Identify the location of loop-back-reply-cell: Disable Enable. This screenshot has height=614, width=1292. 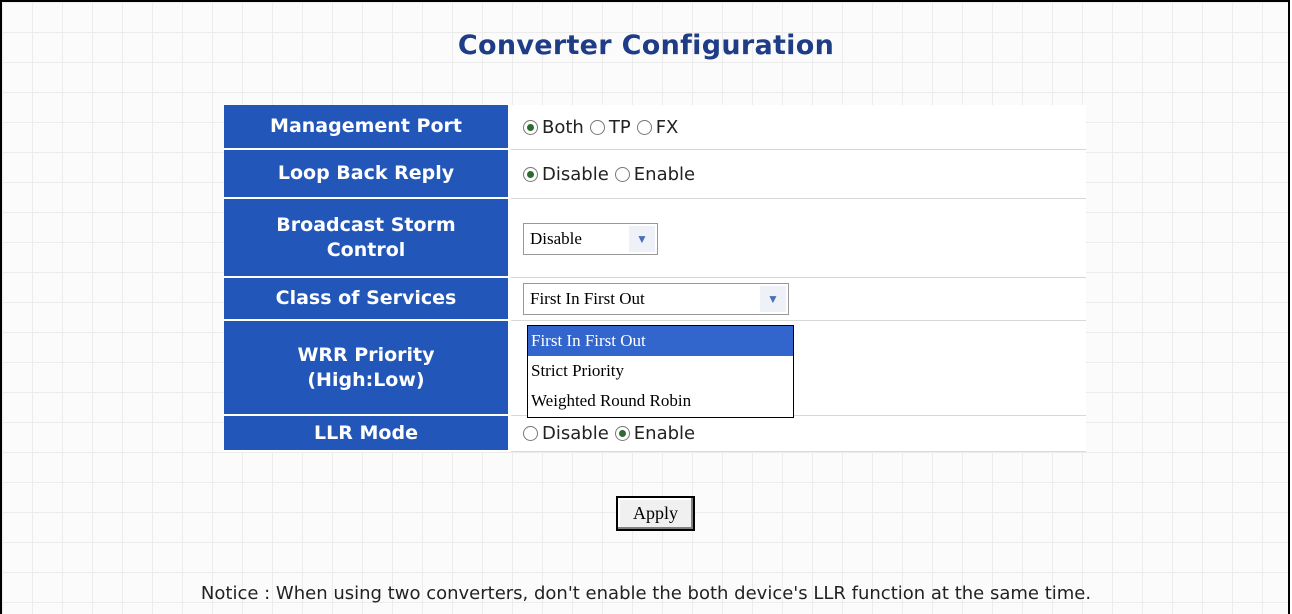
(798, 174).